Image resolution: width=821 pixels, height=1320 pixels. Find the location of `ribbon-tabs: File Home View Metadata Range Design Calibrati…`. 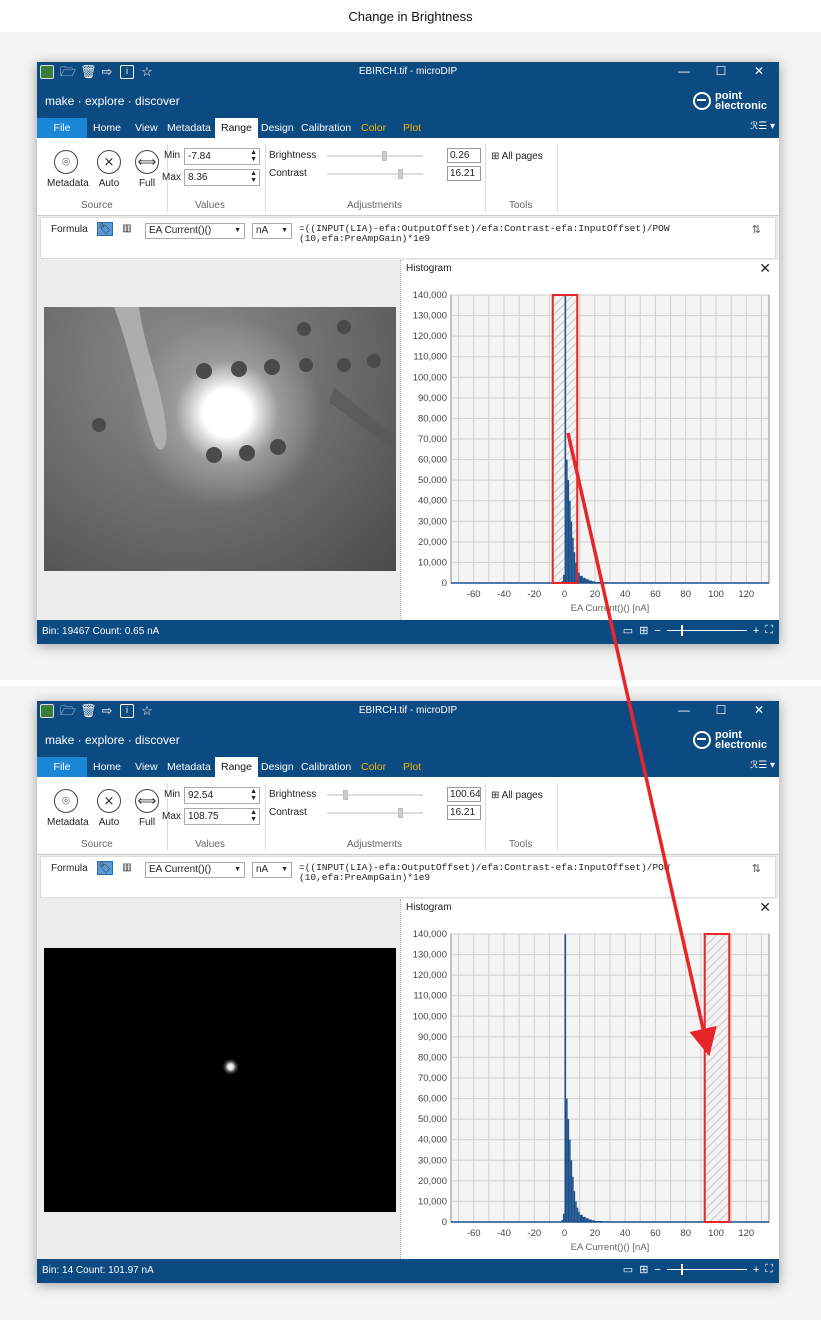

ribbon-tabs: File Home View Metadata Range Design Calibrati… is located at coordinates (408, 767).